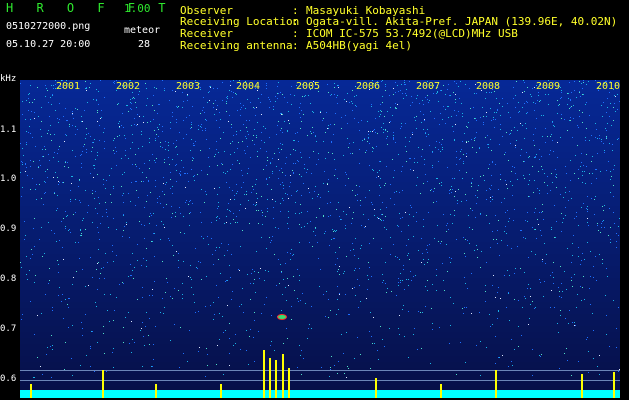 The width and height of the screenshot is (629, 400). What do you see at coordinates (206, 33) in the screenshot?
I see `info-key-receiver: Receiver` at bounding box center [206, 33].